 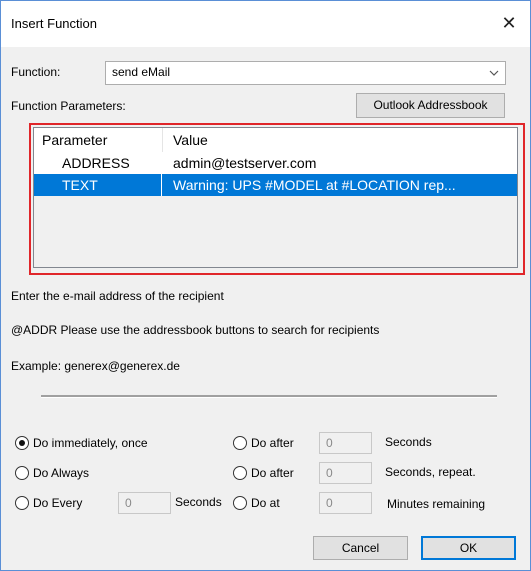 What do you see at coordinates (245, 163) in the screenshot?
I see `parameter-value: admin@testserver.com` at bounding box center [245, 163].